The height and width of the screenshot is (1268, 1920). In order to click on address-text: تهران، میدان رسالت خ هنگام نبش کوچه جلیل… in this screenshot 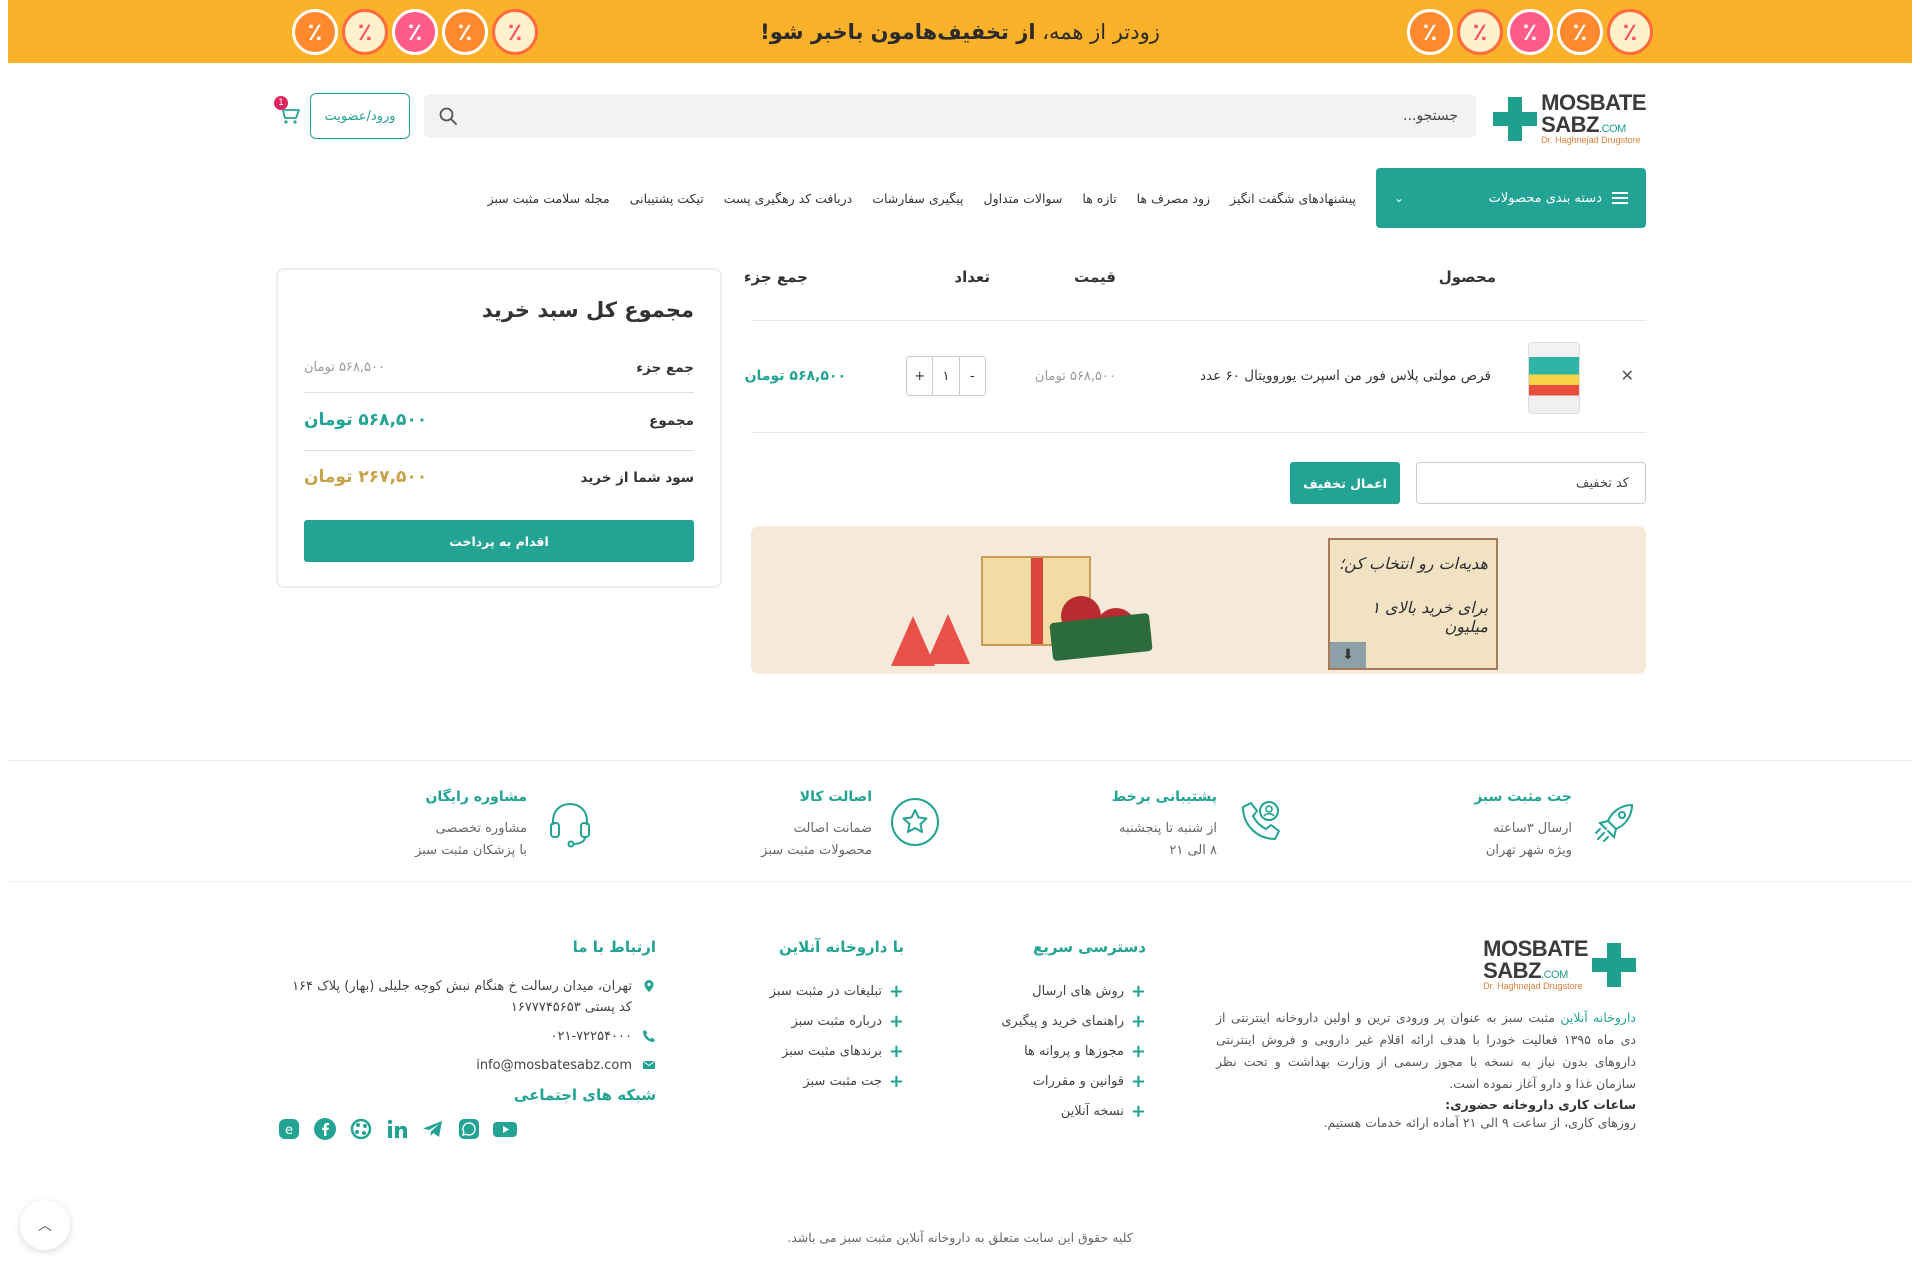, I will do `click(462, 997)`.